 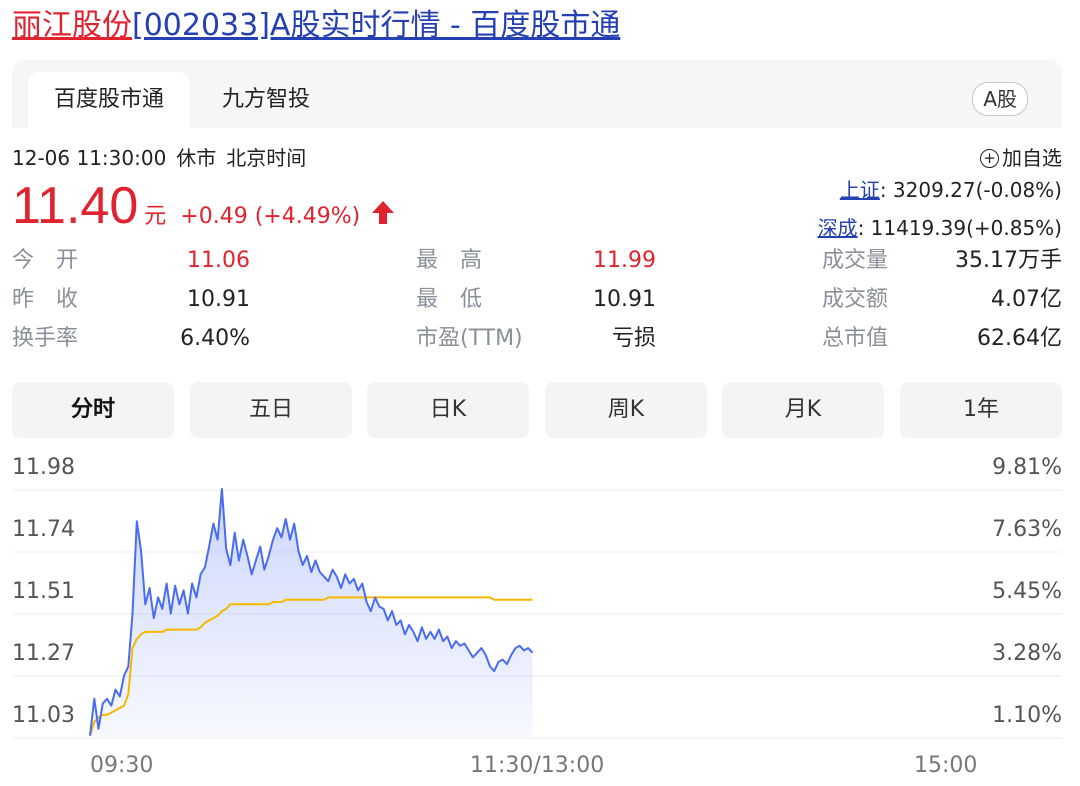 I want to click on y-tick-right: 5.45%, so click(x=1027, y=591).